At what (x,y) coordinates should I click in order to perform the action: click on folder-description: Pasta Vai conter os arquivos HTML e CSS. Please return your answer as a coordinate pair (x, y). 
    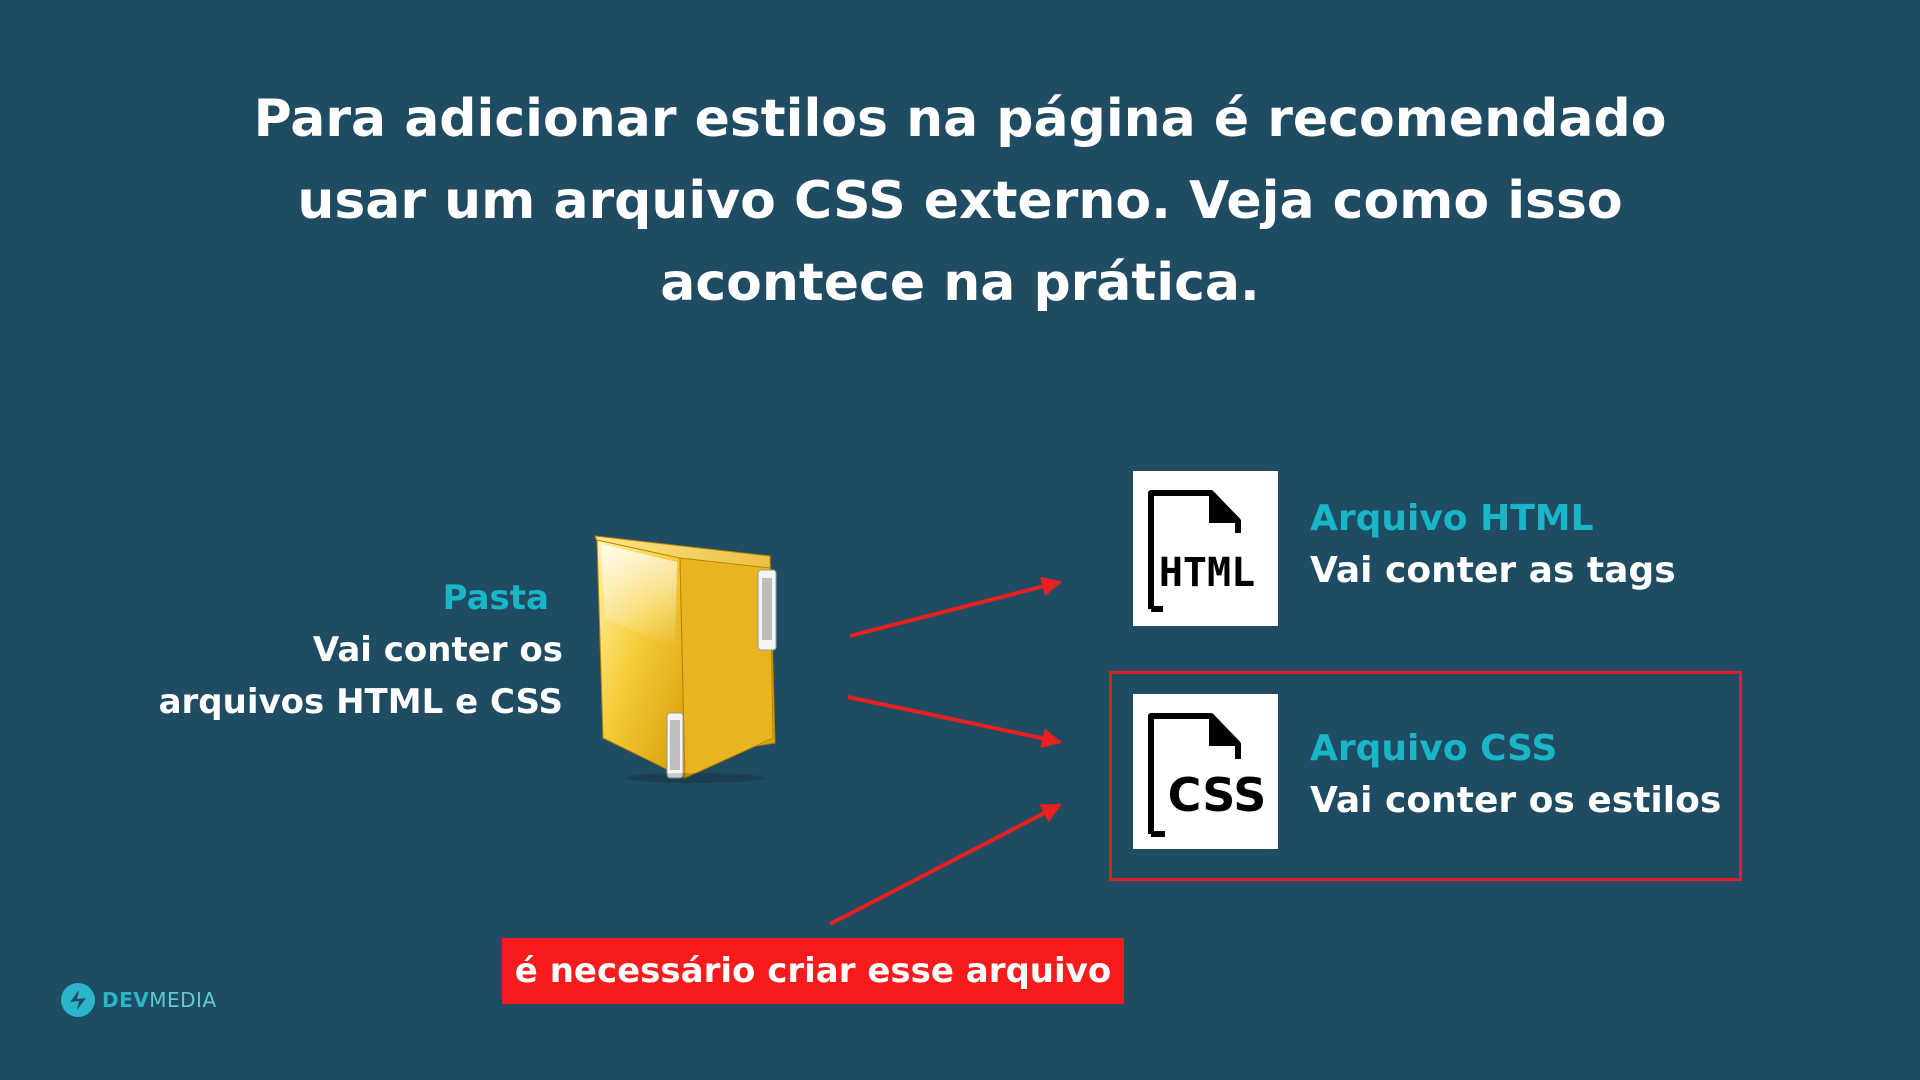
    Looking at the image, I should click on (361, 650).